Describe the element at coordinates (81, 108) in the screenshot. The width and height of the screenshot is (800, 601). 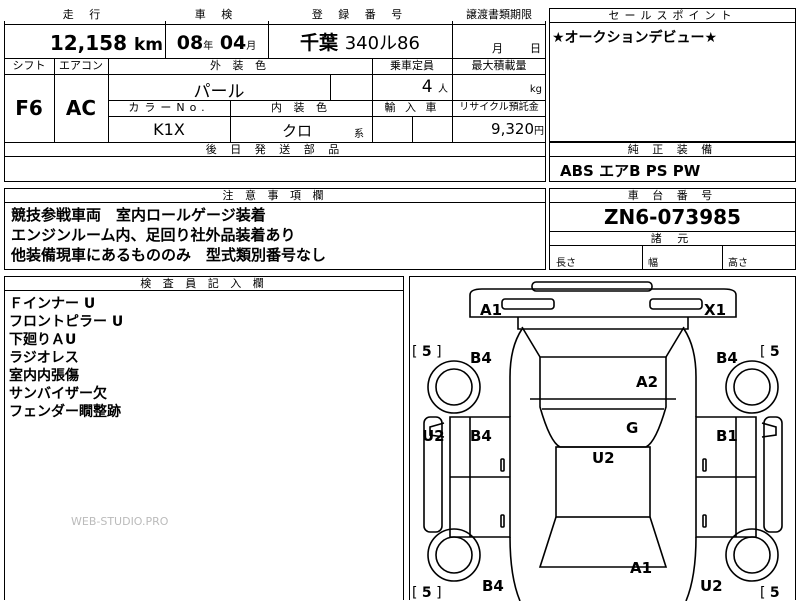
I see `aircon-value: AC` at that location.